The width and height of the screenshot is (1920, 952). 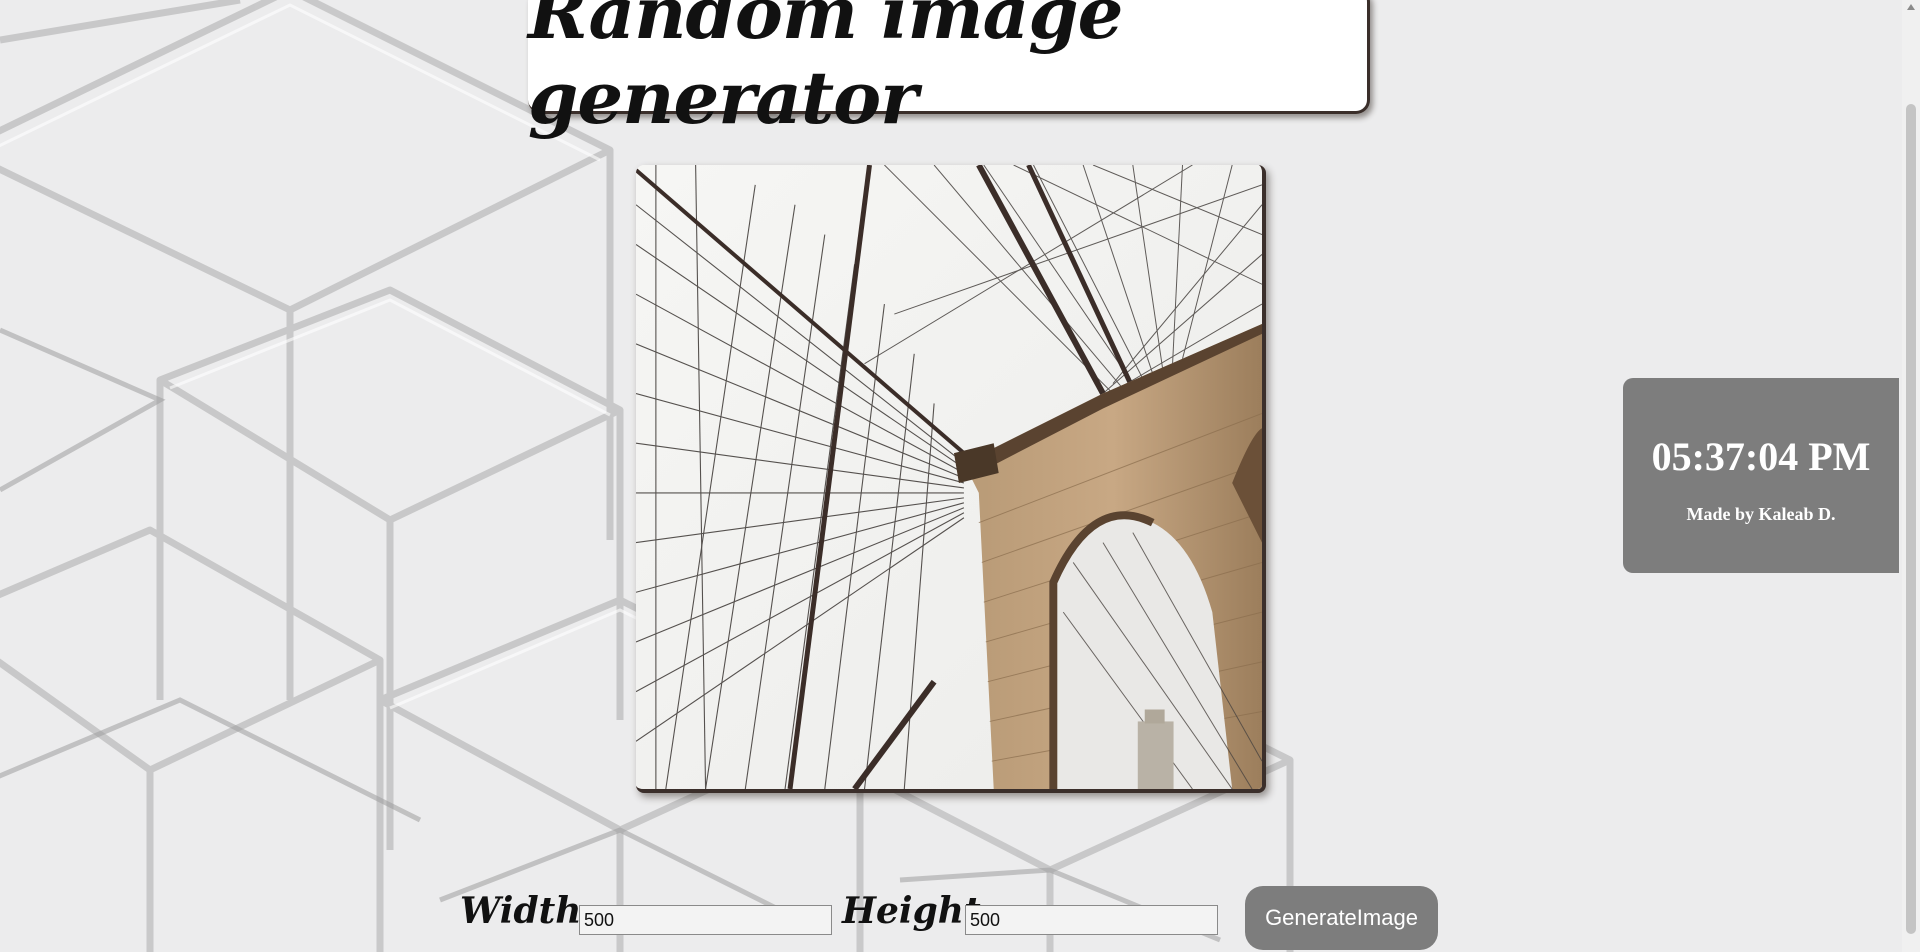 I want to click on page-title: Random image generator, so click(x=825, y=70).